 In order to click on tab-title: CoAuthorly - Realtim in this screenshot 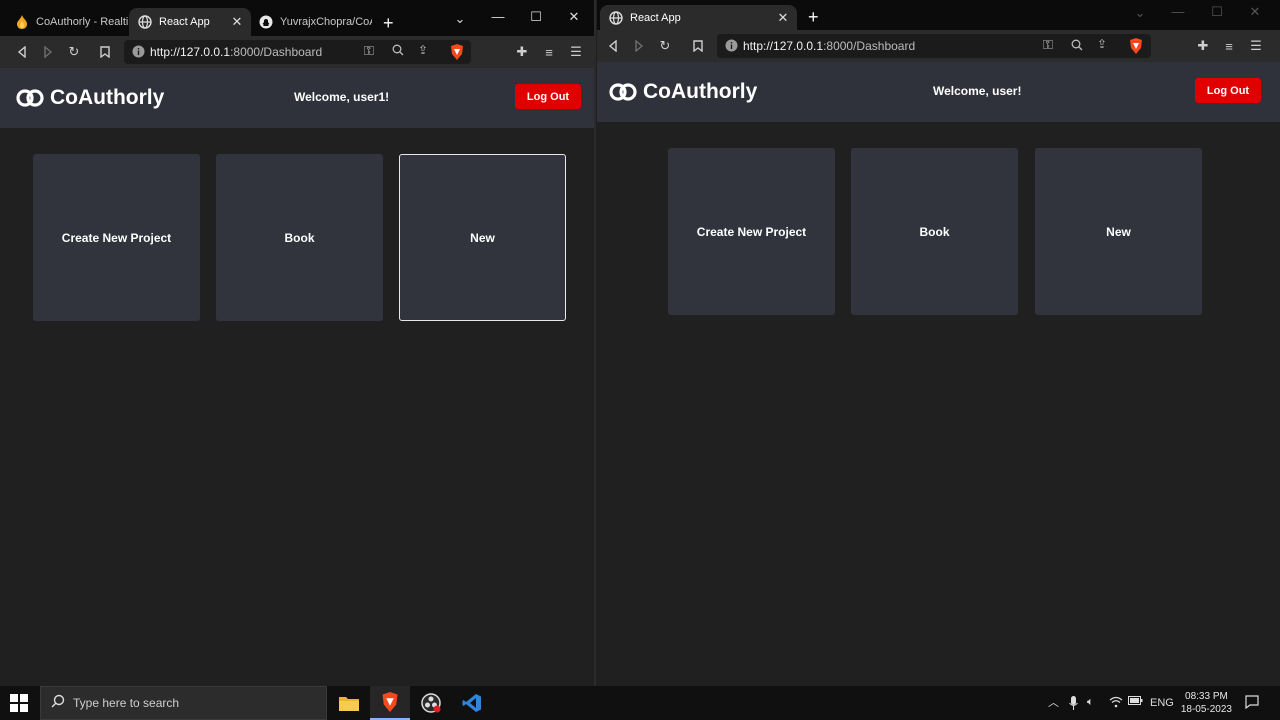, I will do `click(82, 22)`.